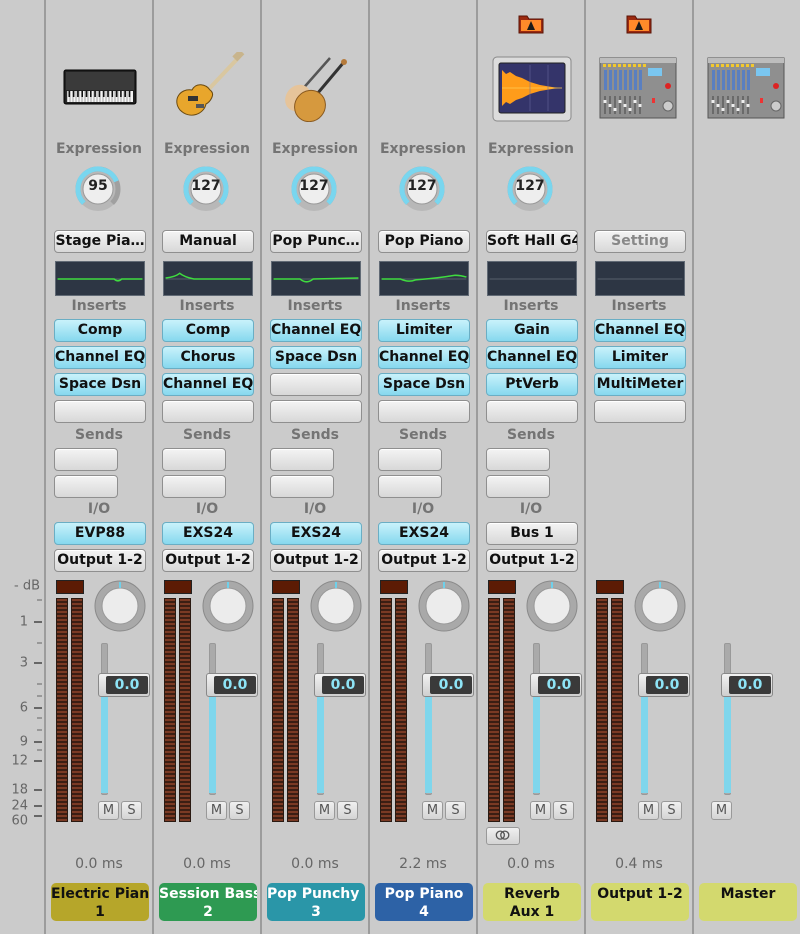  I want to click on channel-setting-button: Pop Piano, so click(424, 241).